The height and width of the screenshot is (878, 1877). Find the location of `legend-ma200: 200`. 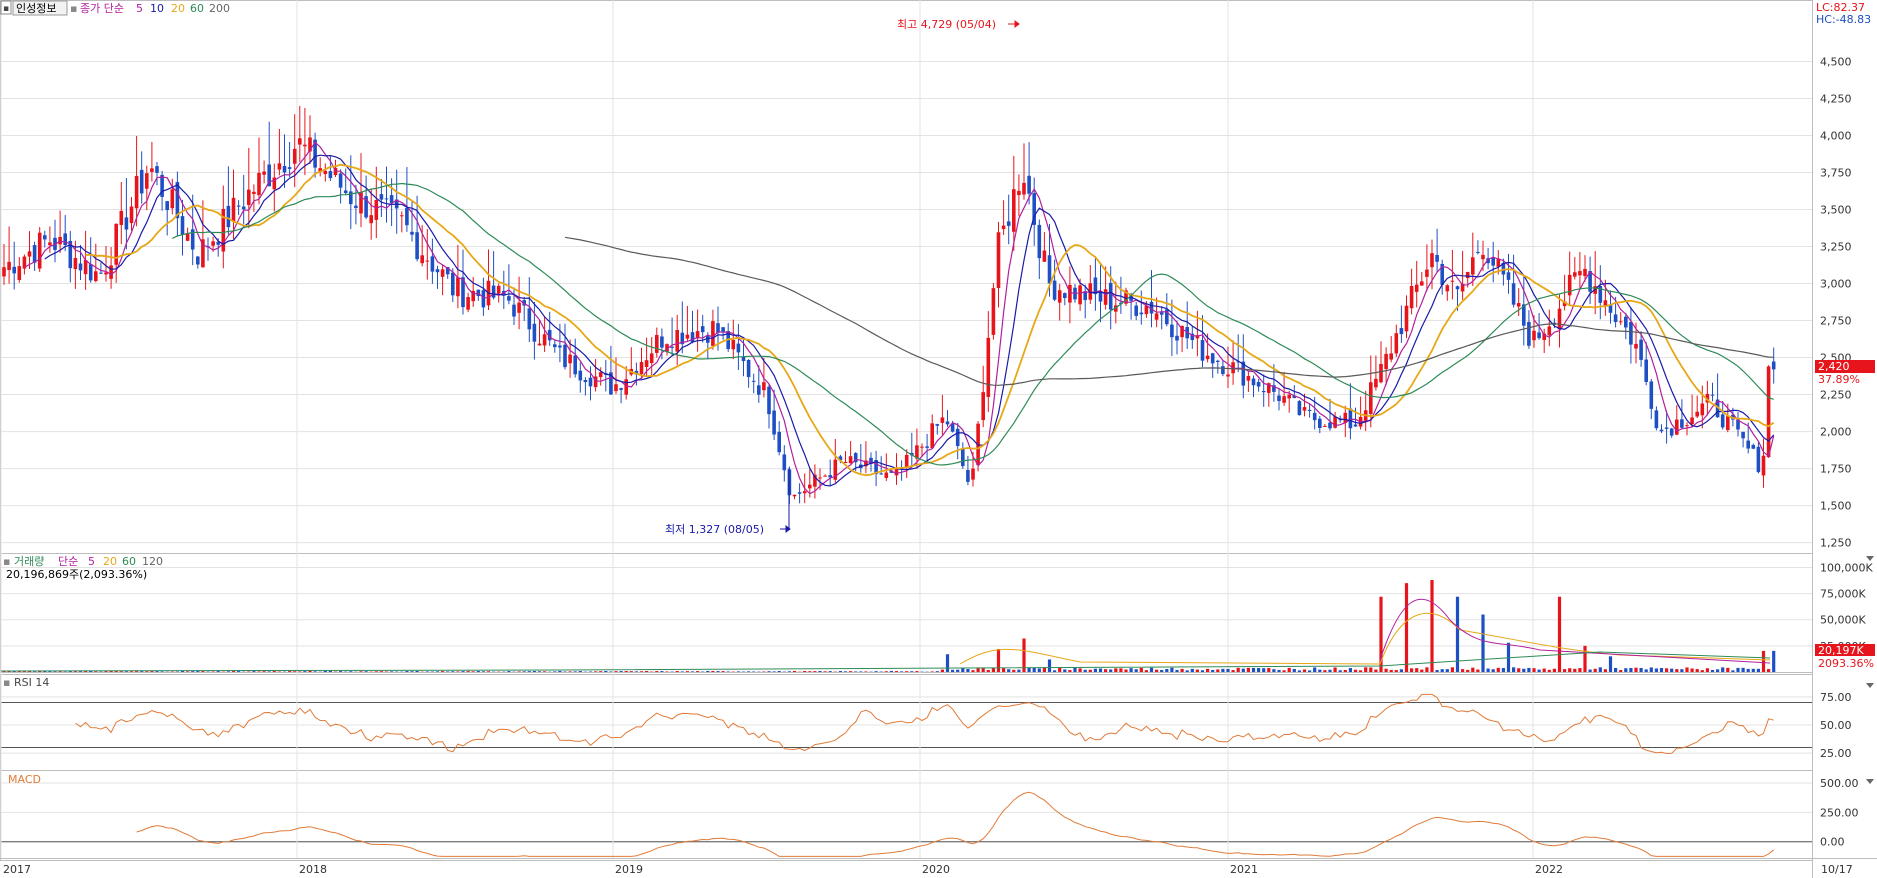

legend-ma200: 200 is located at coordinates (219, 8).